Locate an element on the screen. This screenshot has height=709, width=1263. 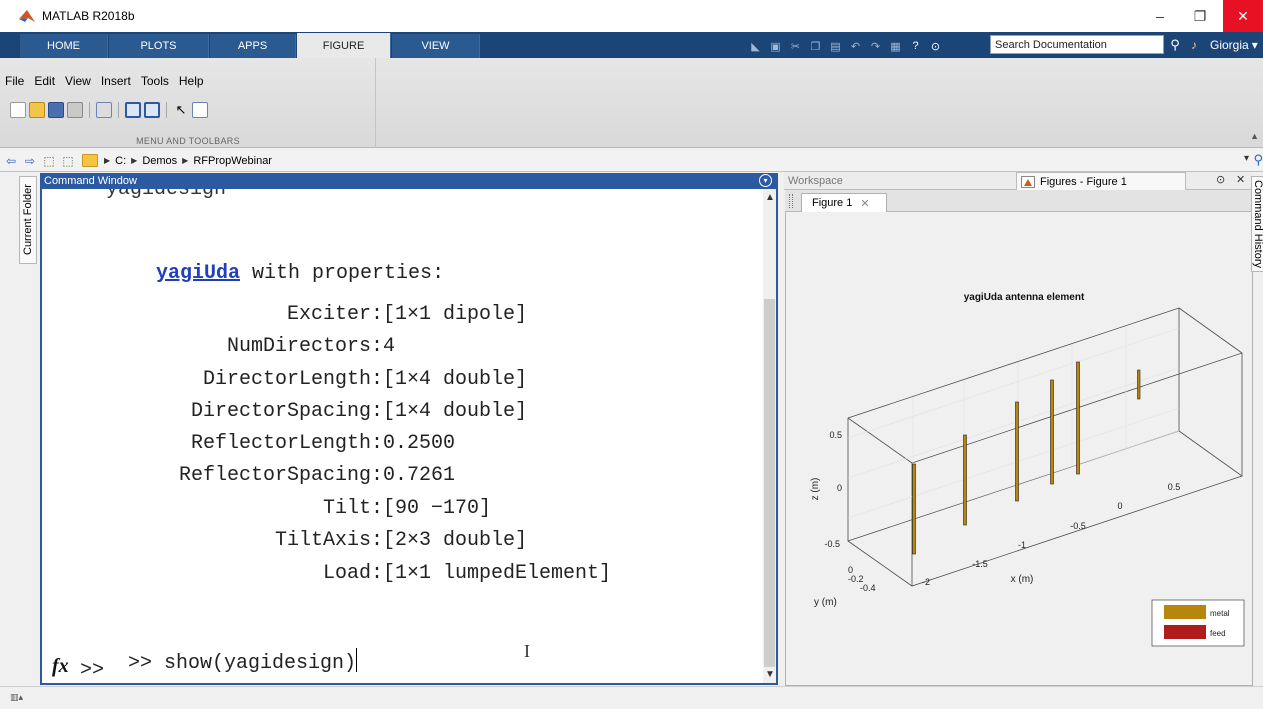
tab-home: HOME is located at coordinates (64, 46).